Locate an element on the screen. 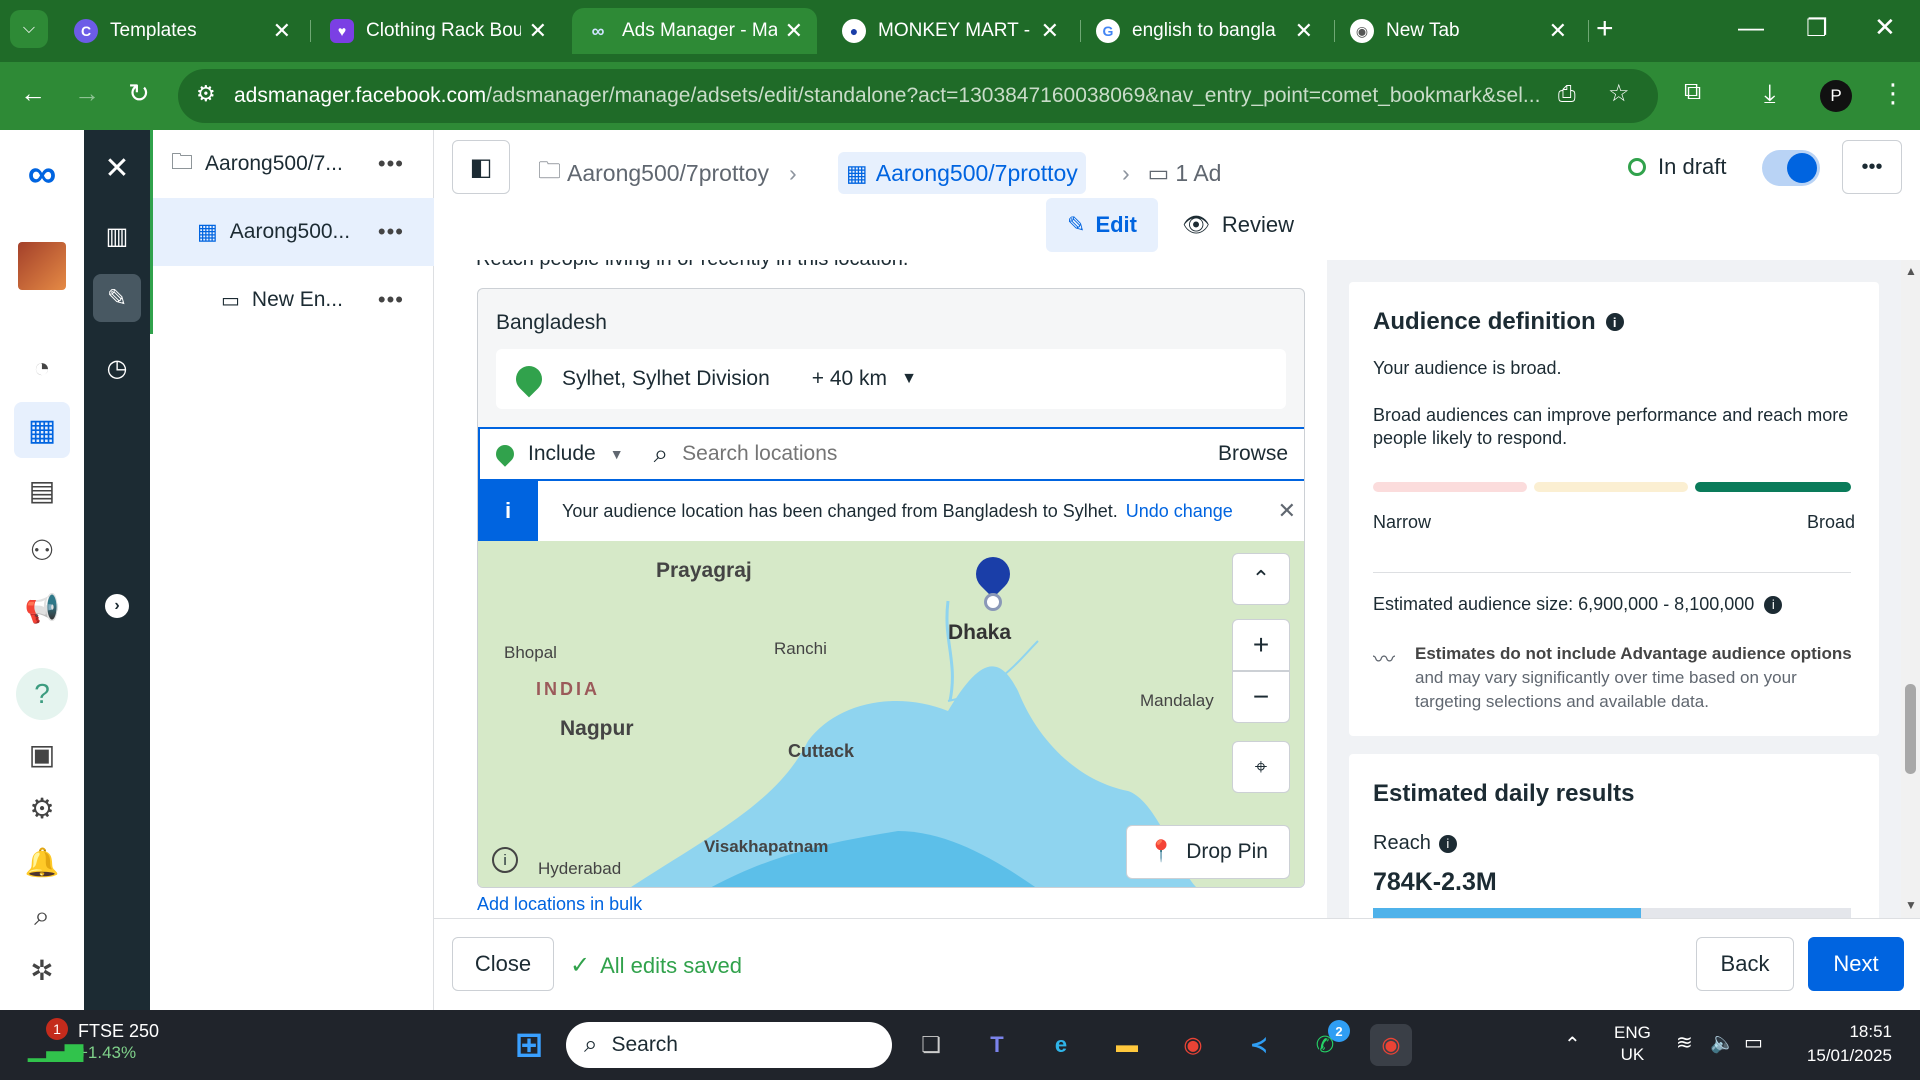  back-button: Back is located at coordinates (1745, 964).